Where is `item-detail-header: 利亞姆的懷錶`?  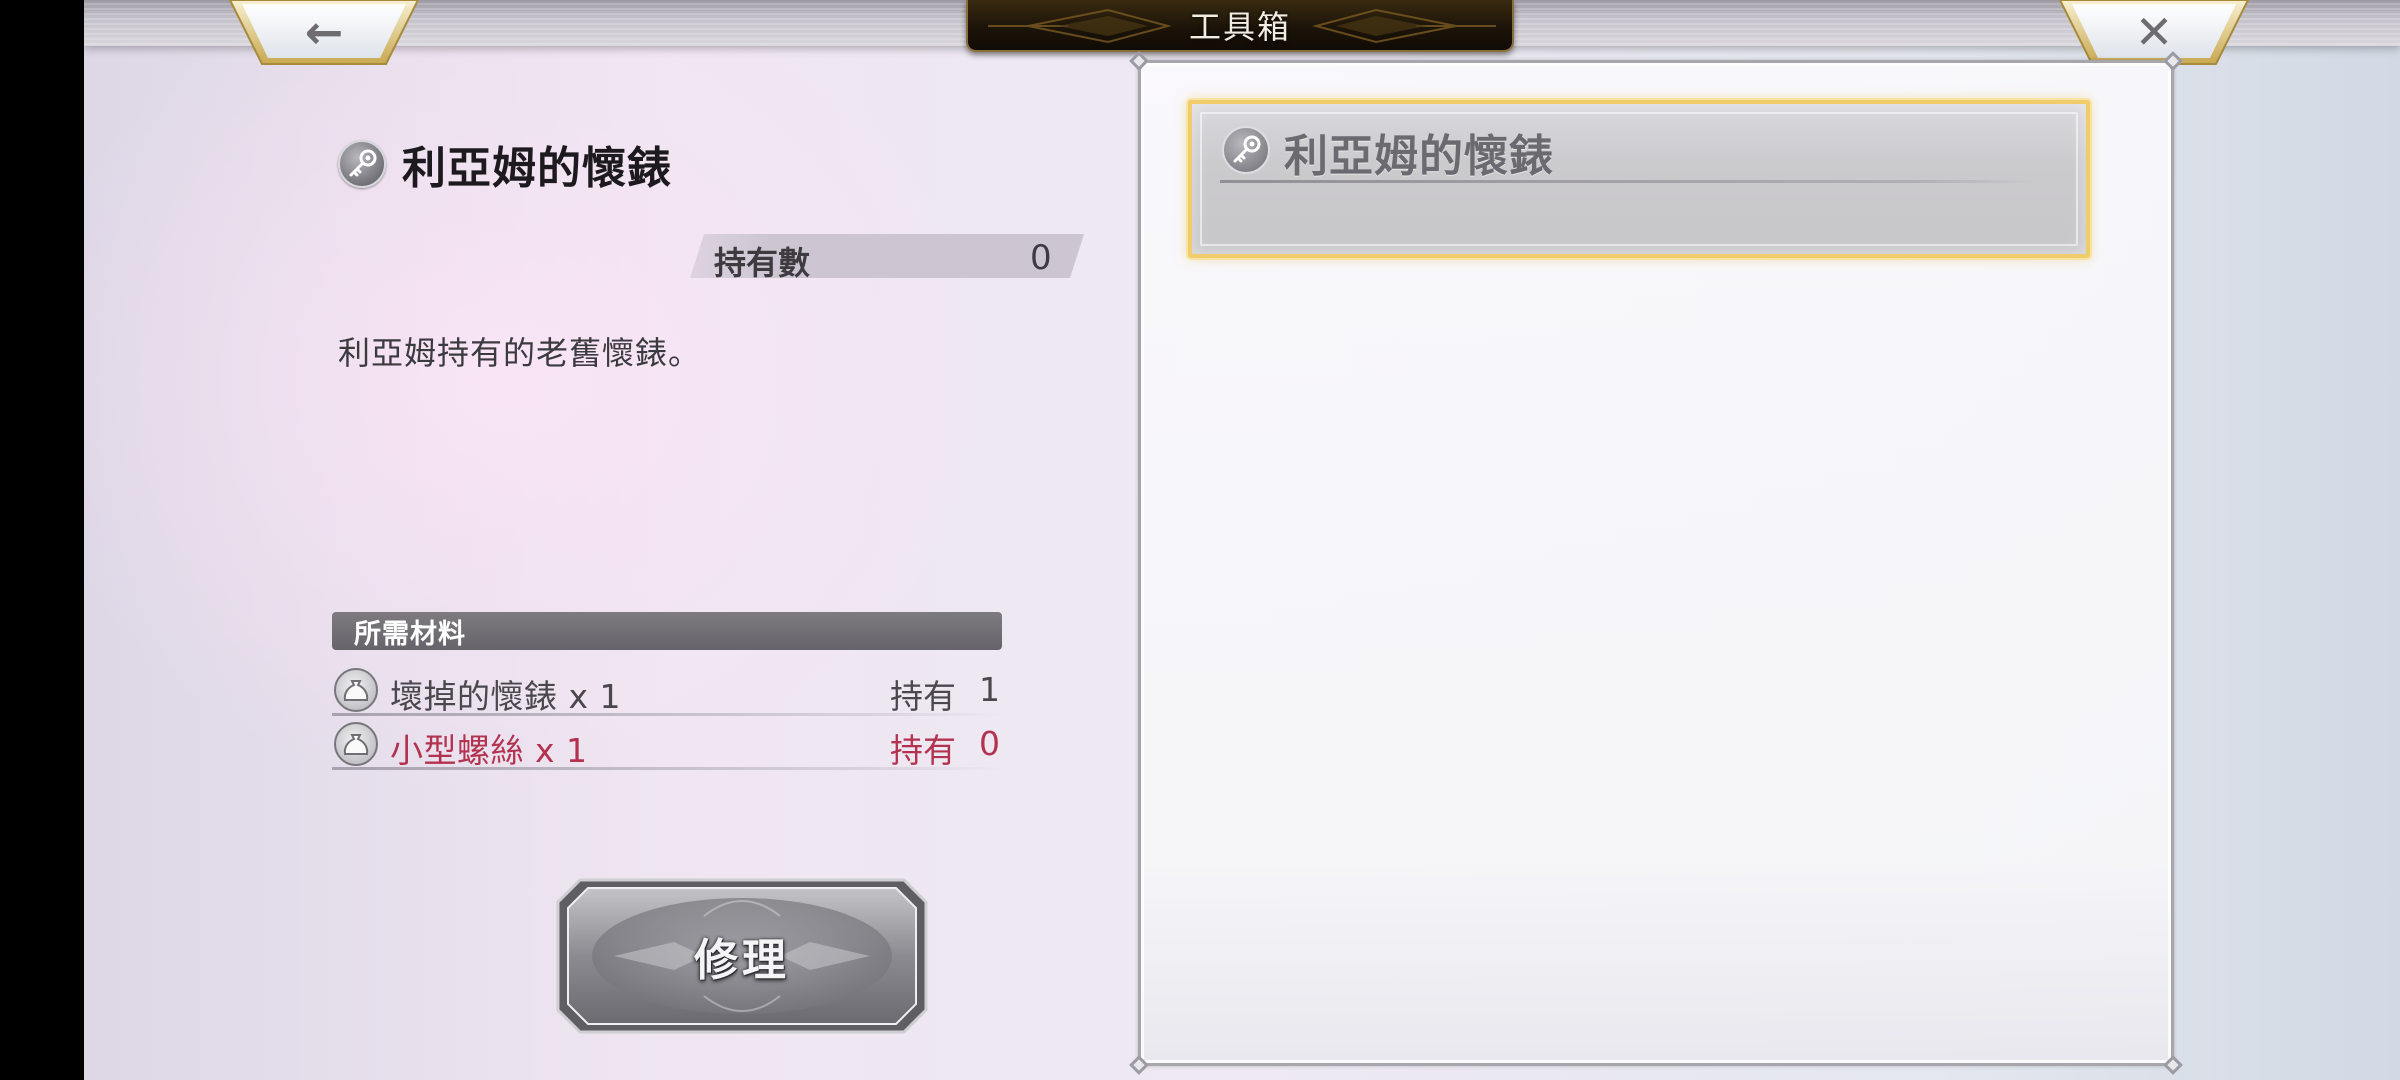
item-detail-header: 利亞姆的懷錶 is located at coordinates (505, 164).